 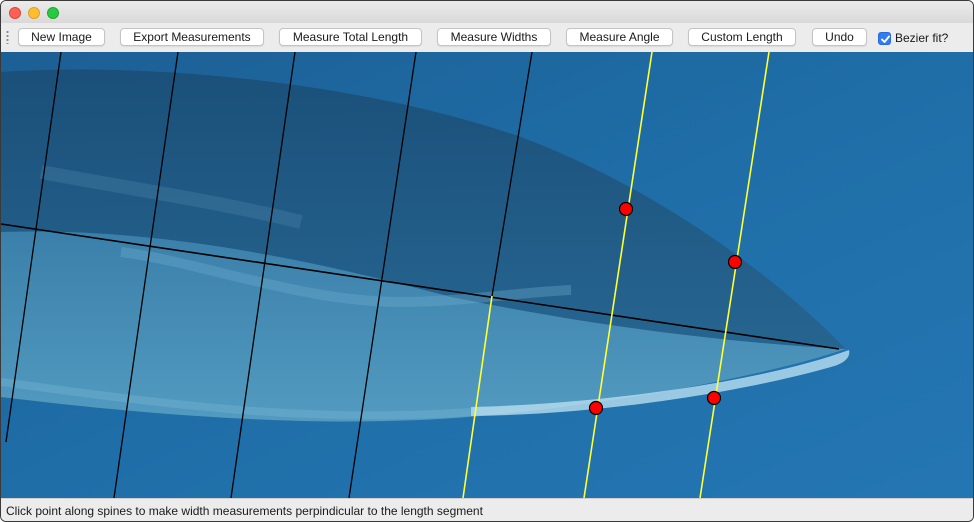 I want to click on undo-button: Undo, so click(x=839, y=37).